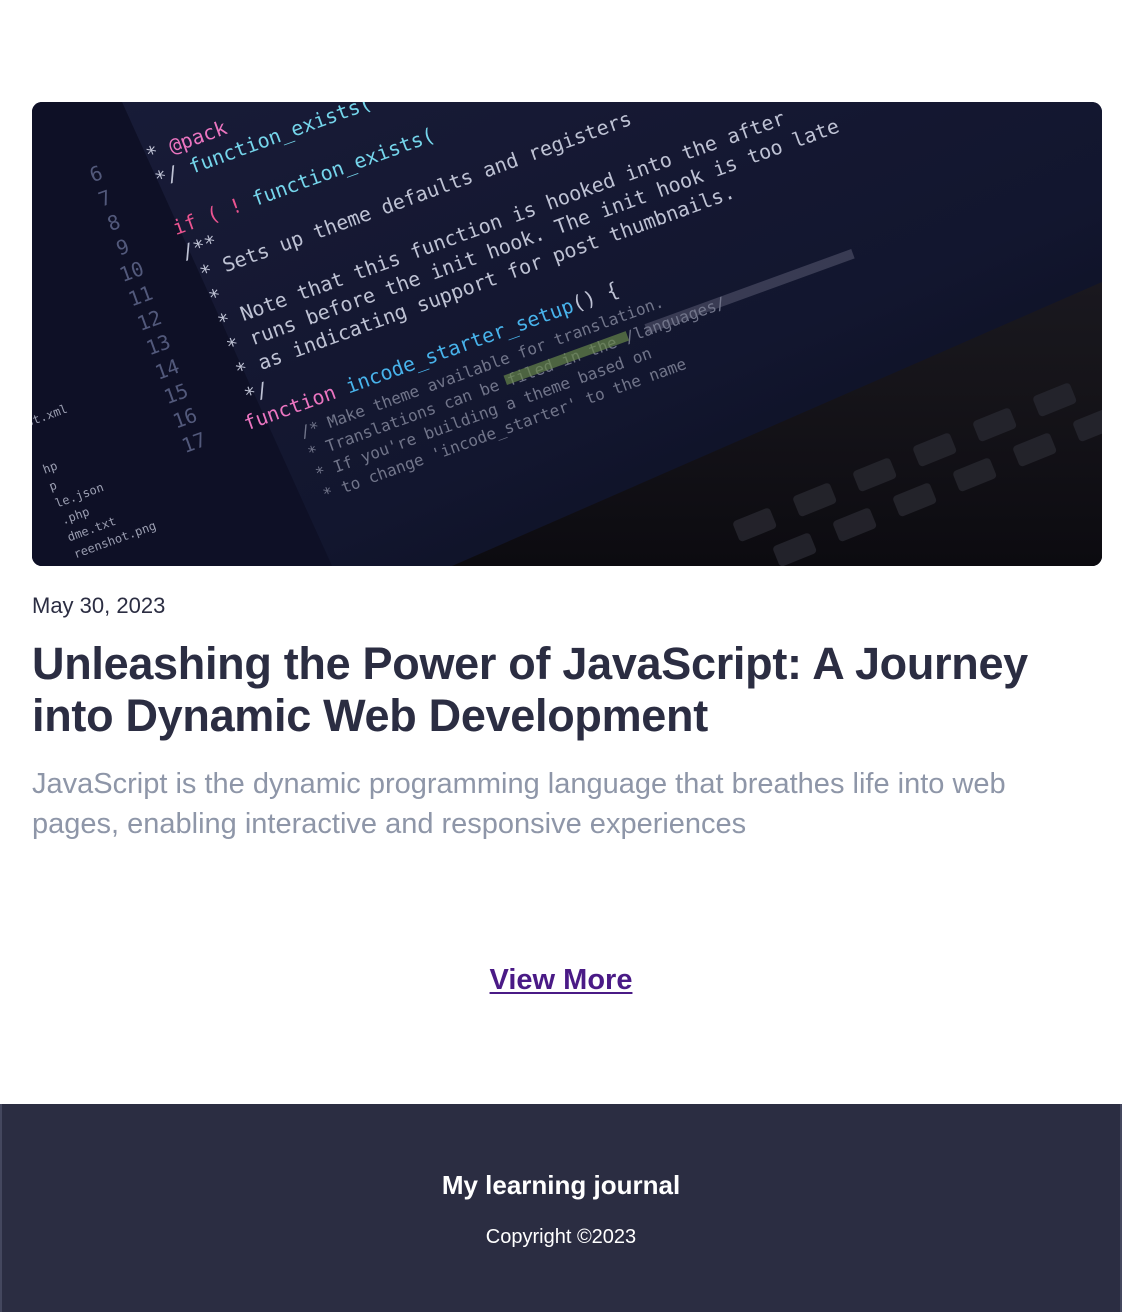 This screenshot has height=1312, width=1122. I want to click on view-more-container: View More, so click(561, 980).